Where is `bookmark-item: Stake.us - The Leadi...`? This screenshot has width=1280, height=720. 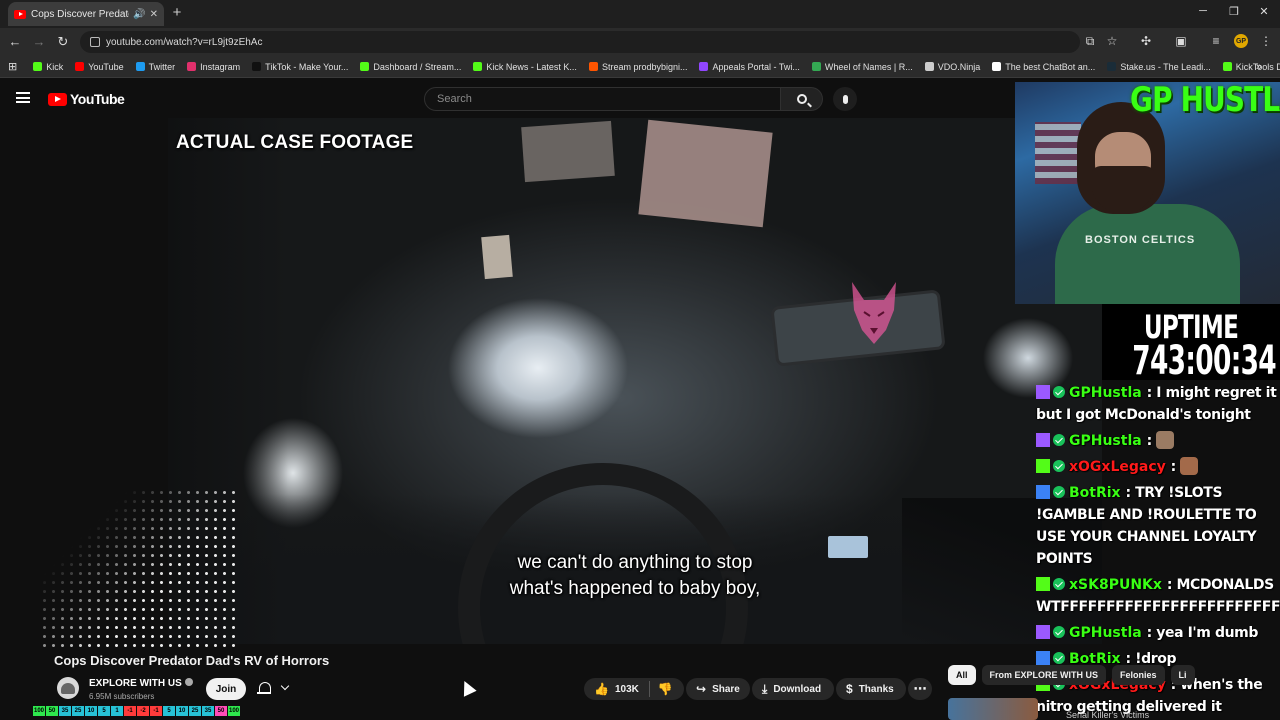
bookmark-item: Stake.us - The Leadi... is located at coordinates (1159, 66).